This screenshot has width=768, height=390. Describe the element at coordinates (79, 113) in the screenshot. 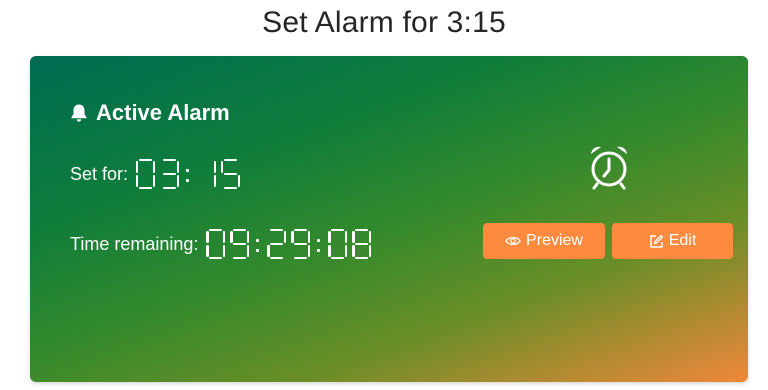

I see `bell-icon` at that location.